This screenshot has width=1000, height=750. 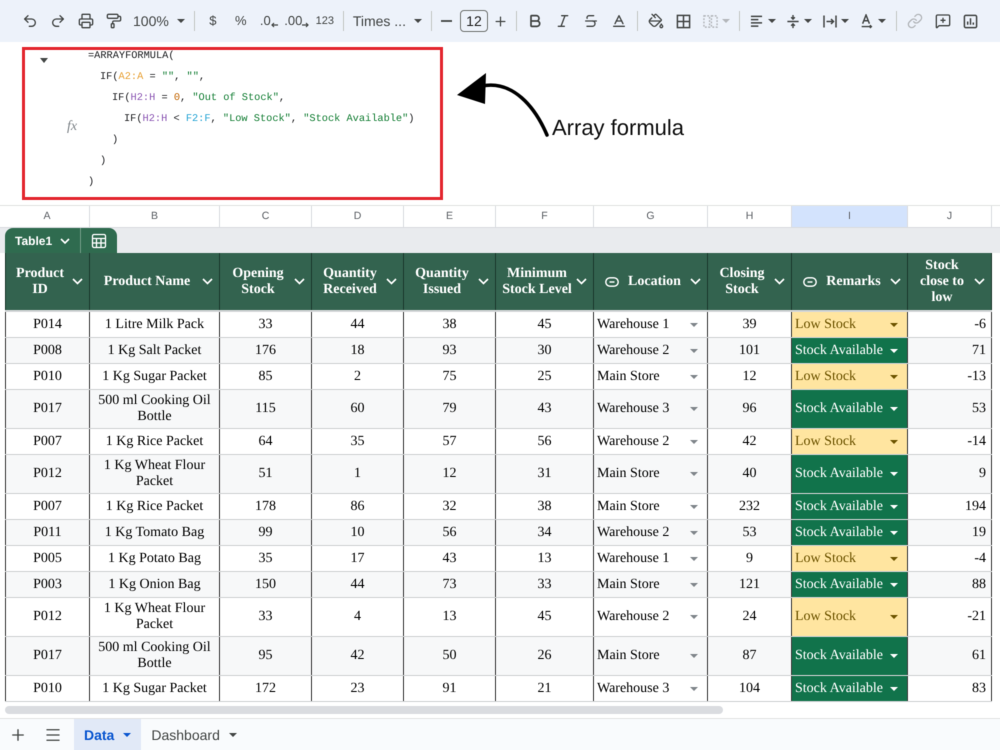 What do you see at coordinates (850, 216) in the screenshot?
I see `column-letter: I` at bounding box center [850, 216].